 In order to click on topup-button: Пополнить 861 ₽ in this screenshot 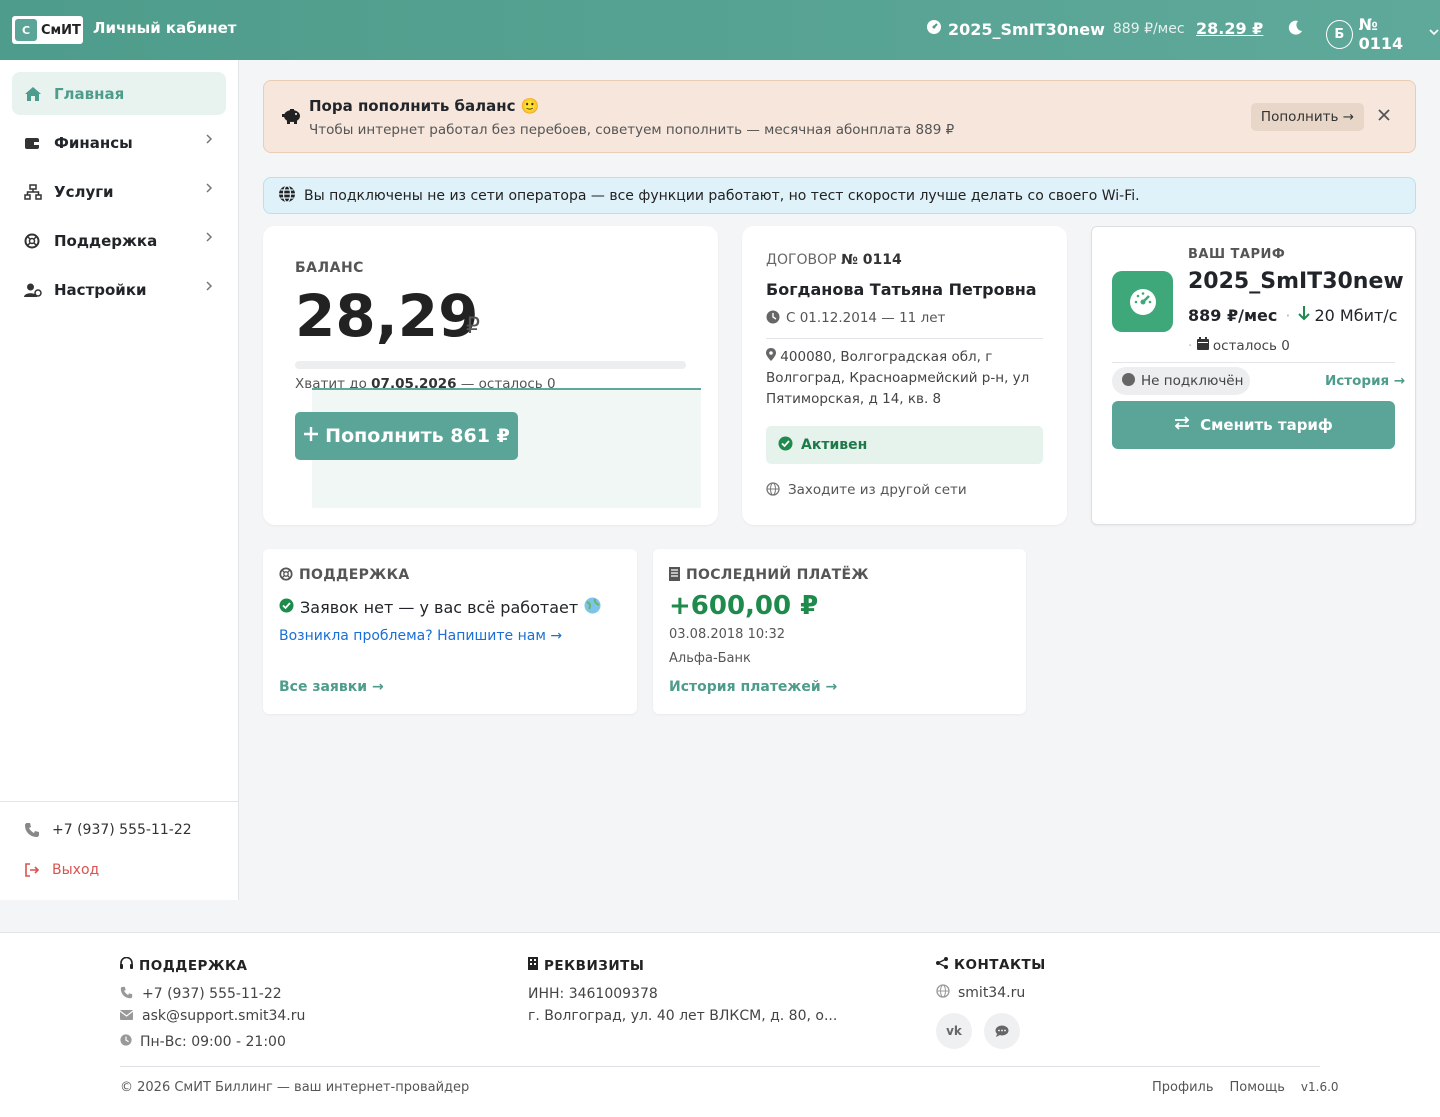, I will do `click(406, 436)`.